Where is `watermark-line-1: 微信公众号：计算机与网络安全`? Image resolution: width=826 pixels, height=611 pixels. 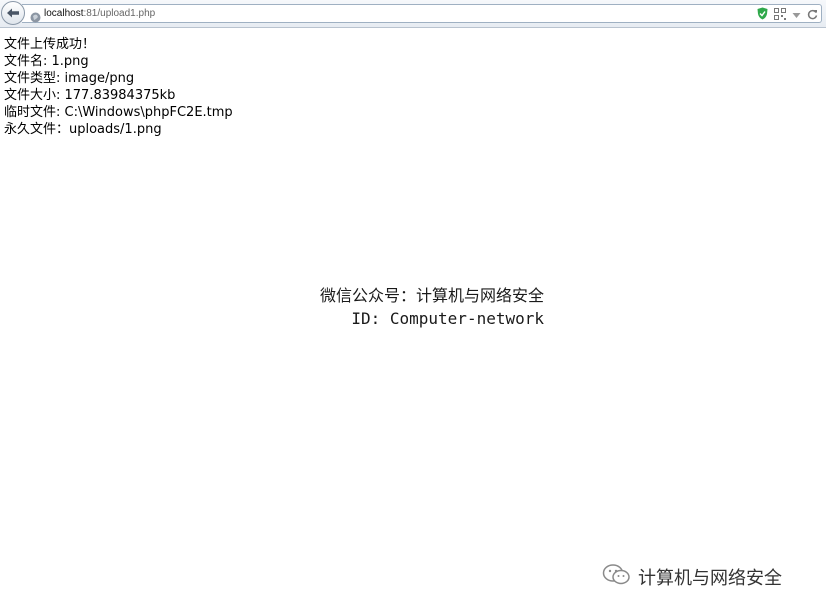
watermark-line-1: 微信公众号：计算机与网络安全 is located at coordinates (431, 295).